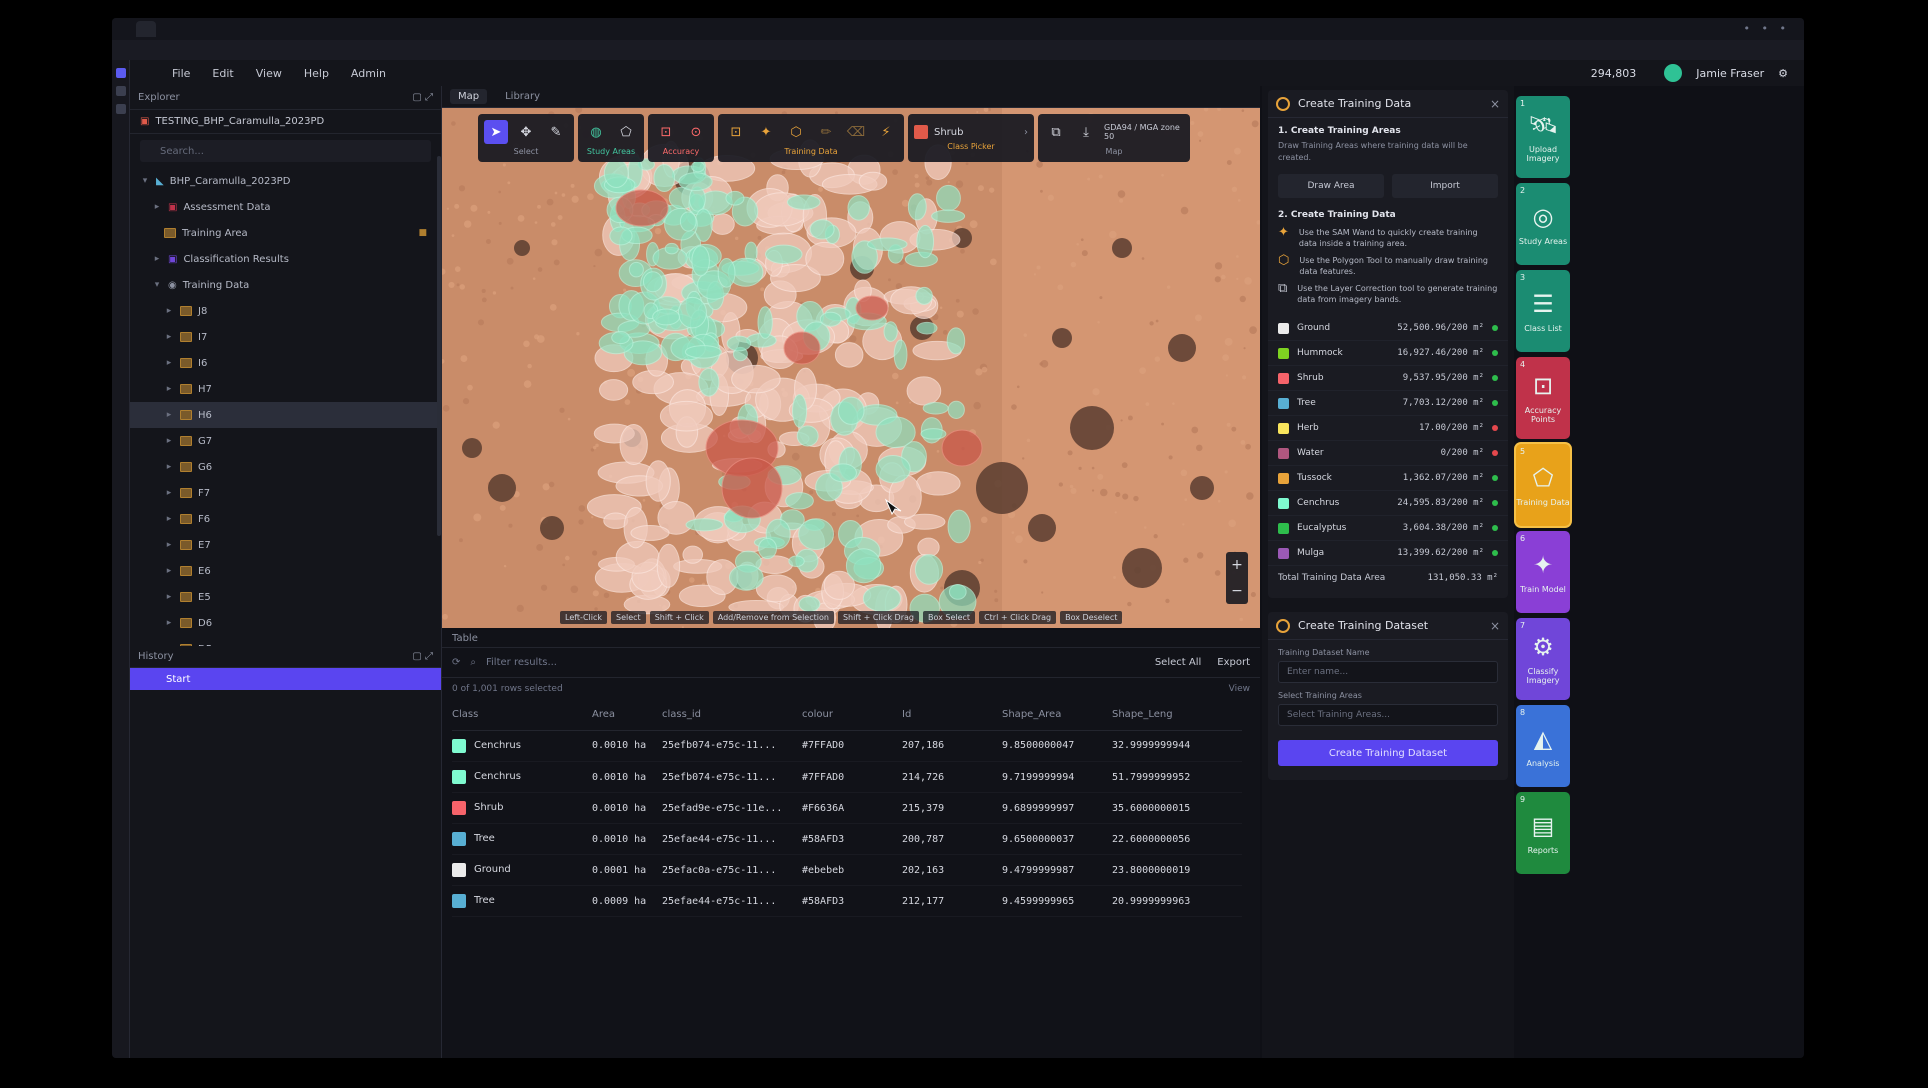 The height and width of the screenshot is (1088, 1928). What do you see at coordinates (285, 389) in the screenshot?
I see `tree-item-tile: ▸ H7` at bounding box center [285, 389].